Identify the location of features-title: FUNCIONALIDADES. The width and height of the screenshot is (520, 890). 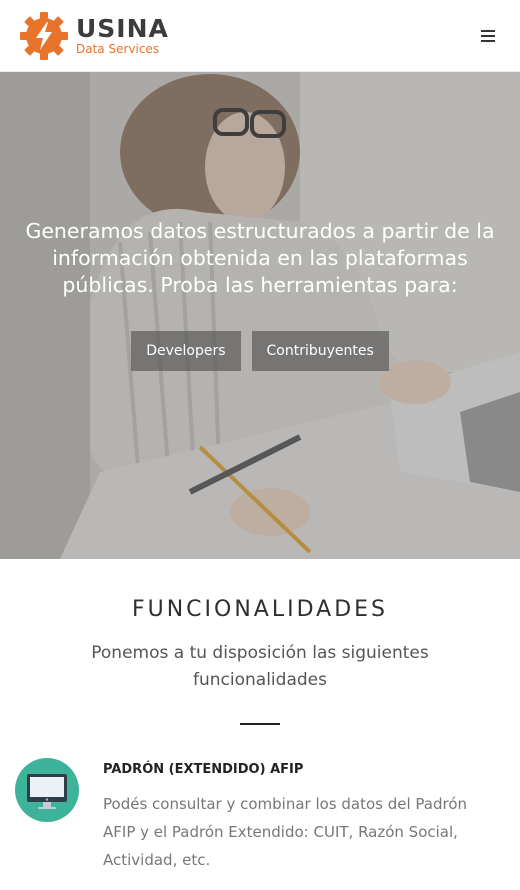
(260, 609).